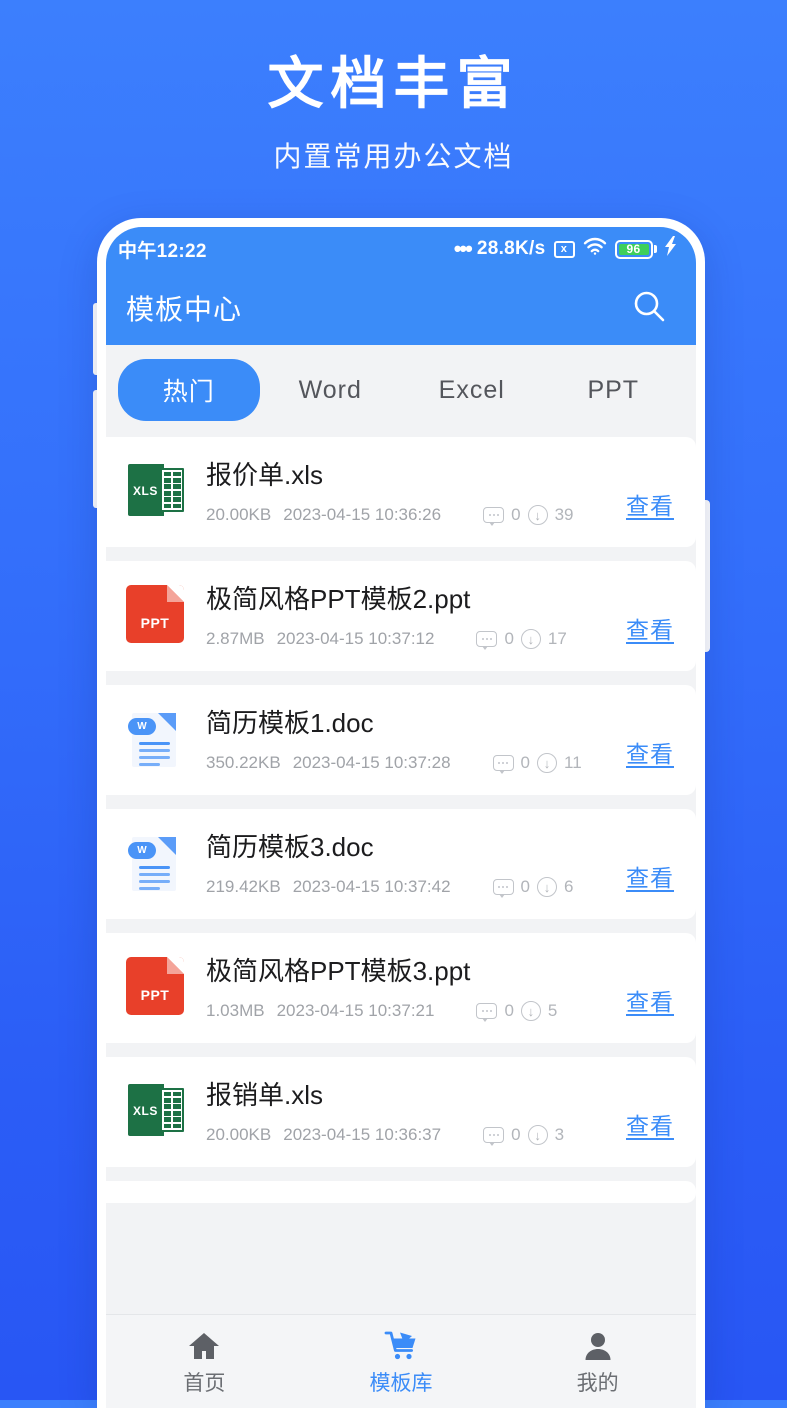  Describe the element at coordinates (401, 1192) in the screenshot. I see `table-row-partial` at that location.